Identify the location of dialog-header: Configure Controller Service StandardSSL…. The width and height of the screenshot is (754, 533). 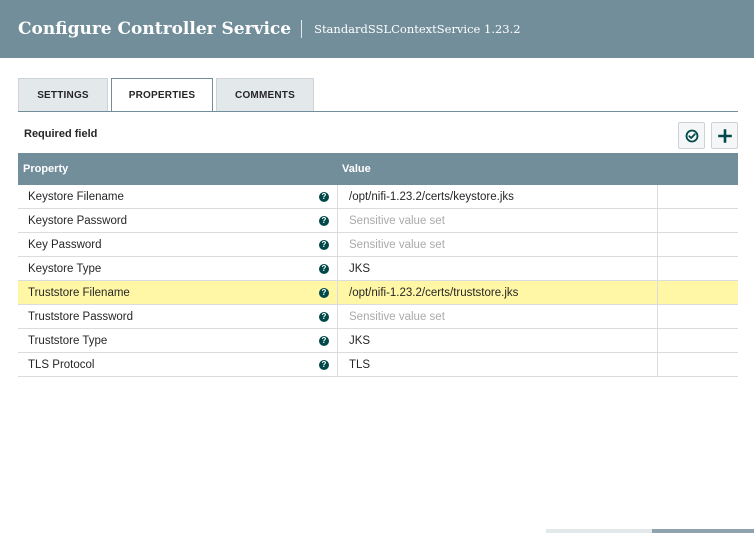
(377, 29).